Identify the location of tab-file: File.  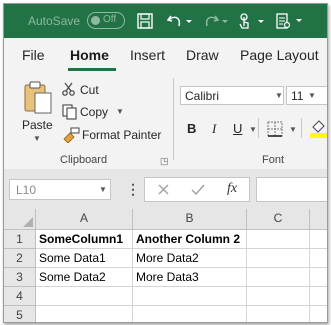
(33, 55).